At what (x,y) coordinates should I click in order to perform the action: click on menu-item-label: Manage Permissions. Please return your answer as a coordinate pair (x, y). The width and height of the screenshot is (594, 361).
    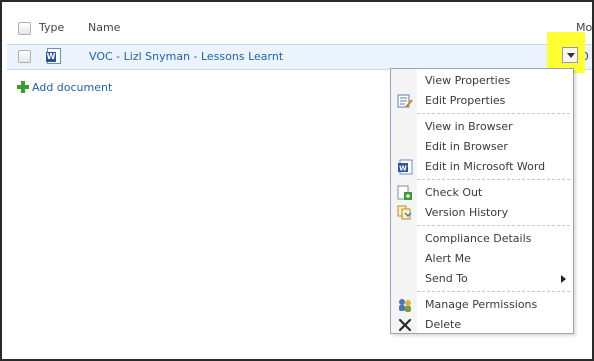
    Looking at the image, I should click on (481, 304).